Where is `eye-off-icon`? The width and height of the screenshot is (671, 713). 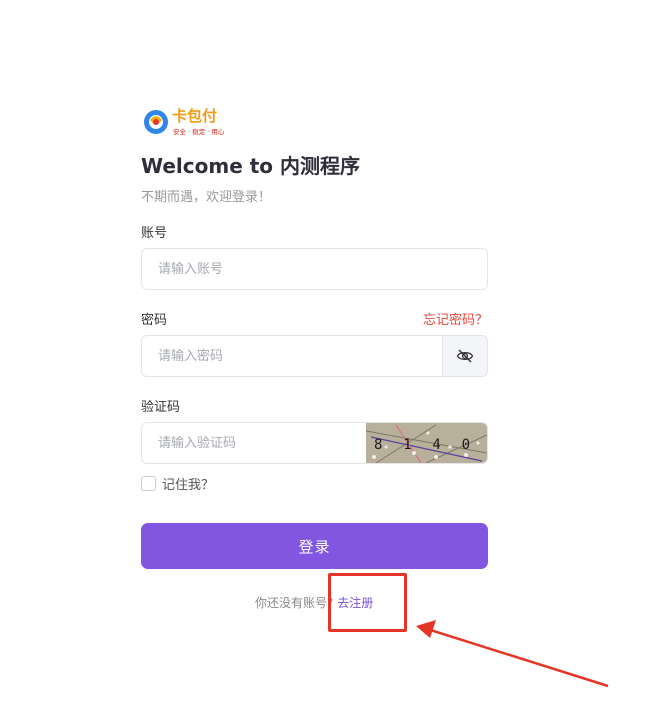 eye-off-icon is located at coordinates (465, 356).